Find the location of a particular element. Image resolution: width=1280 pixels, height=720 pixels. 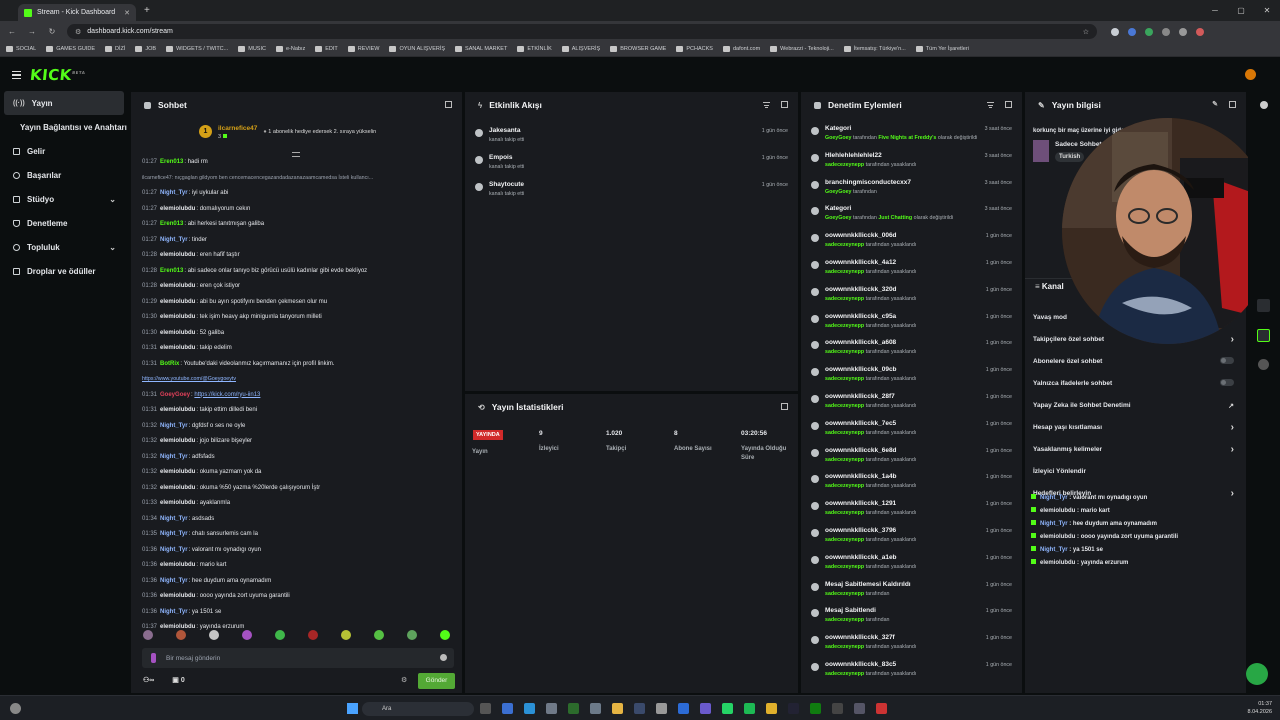

moderation-target: oowwnnkkllicckk_28f7 is located at coordinates (860, 396).